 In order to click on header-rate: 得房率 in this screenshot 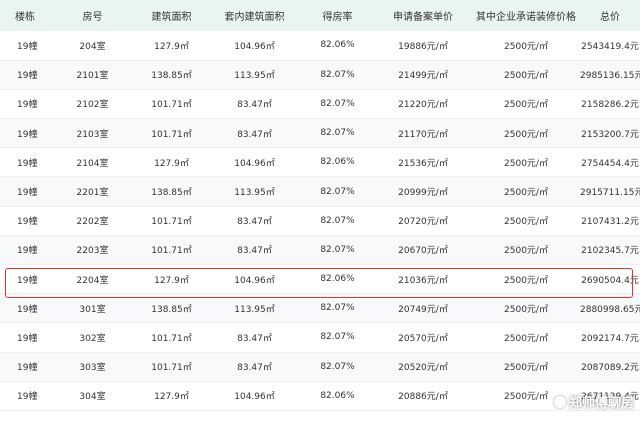, I will do `click(337, 17)`.